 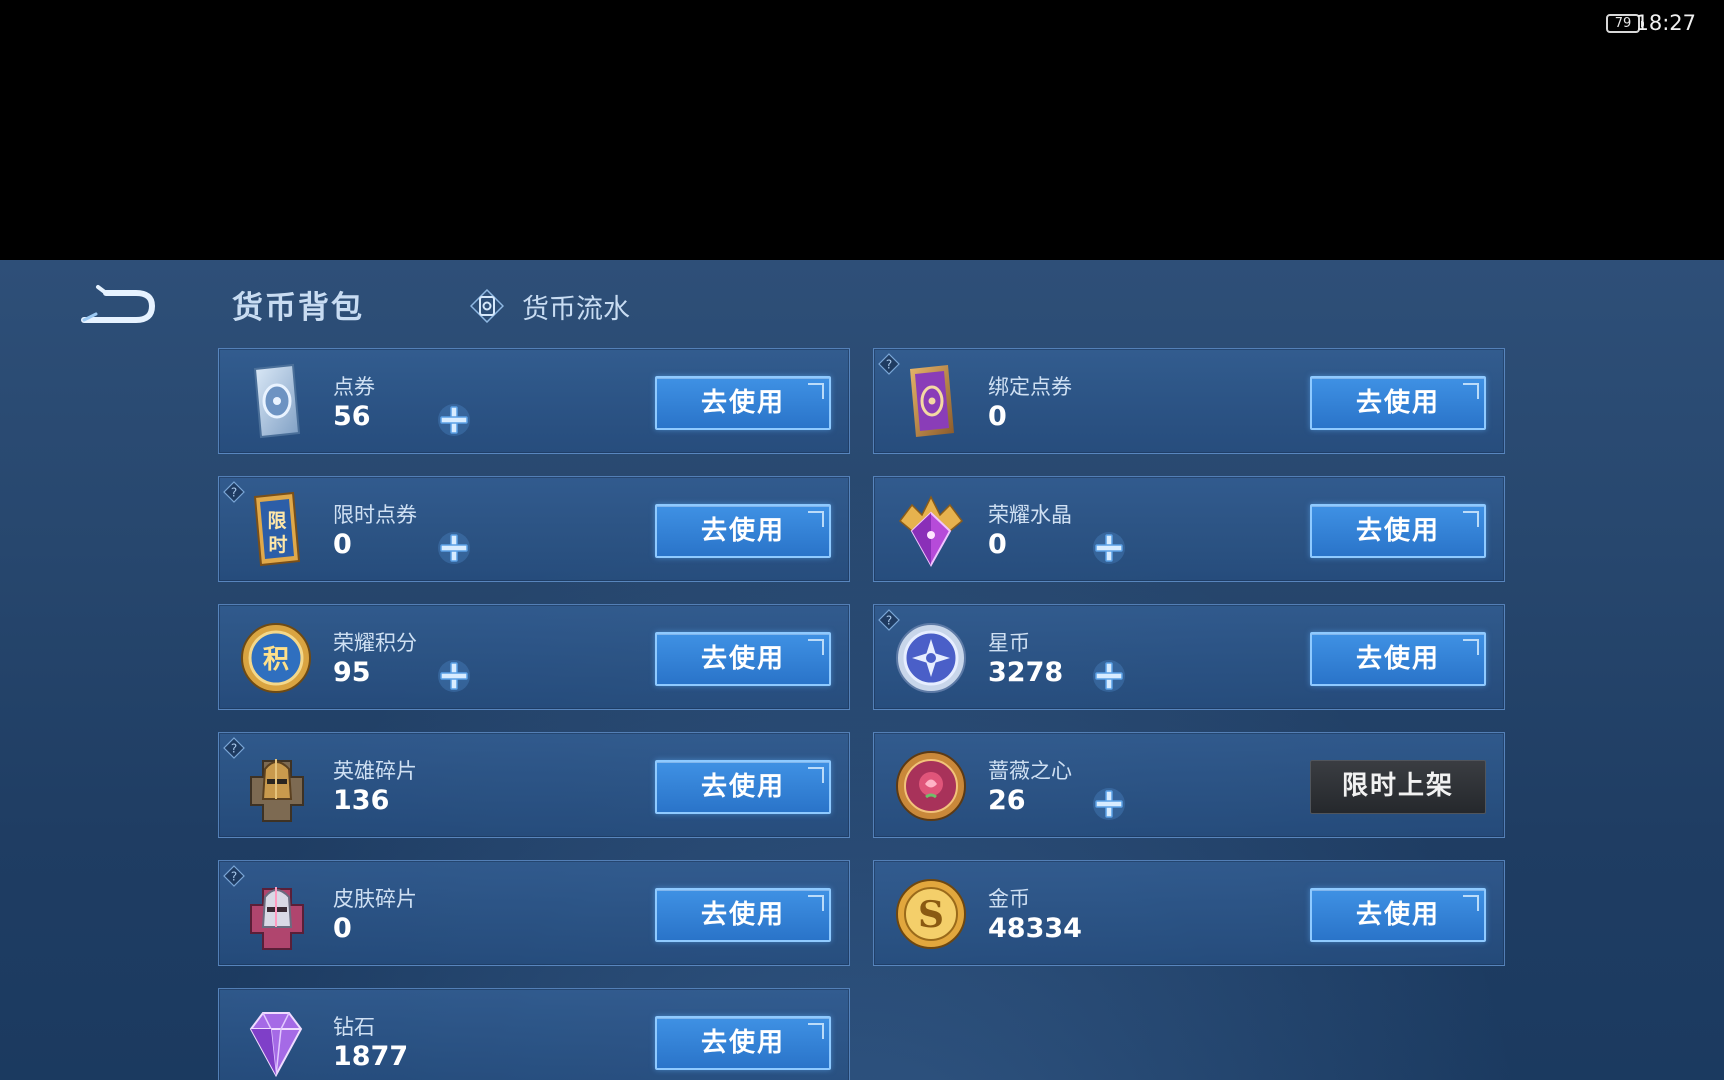 What do you see at coordinates (354, 387) in the screenshot?
I see `currency-name: 点券` at bounding box center [354, 387].